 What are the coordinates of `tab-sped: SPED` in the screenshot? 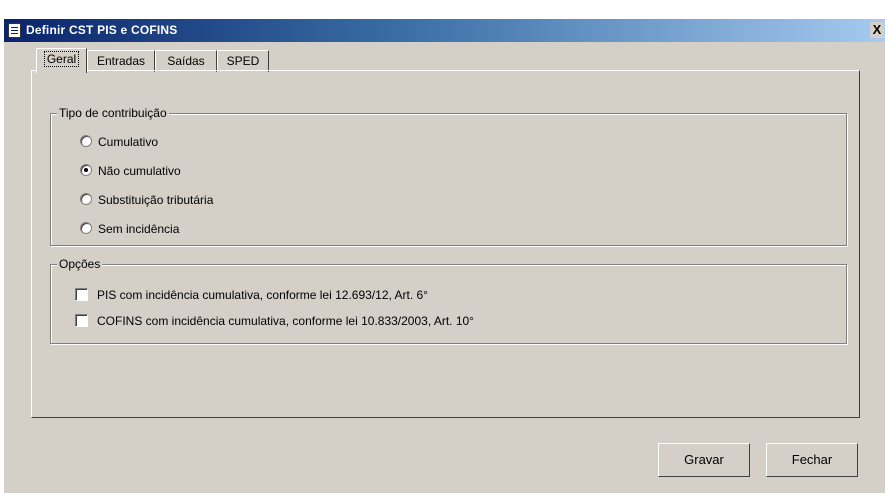 It's located at (243, 61).